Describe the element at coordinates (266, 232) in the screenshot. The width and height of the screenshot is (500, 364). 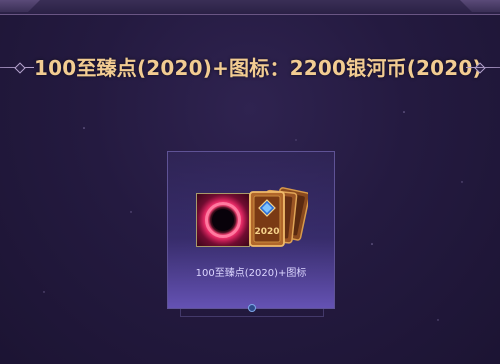
I see `icon-year-text: 2020` at that location.